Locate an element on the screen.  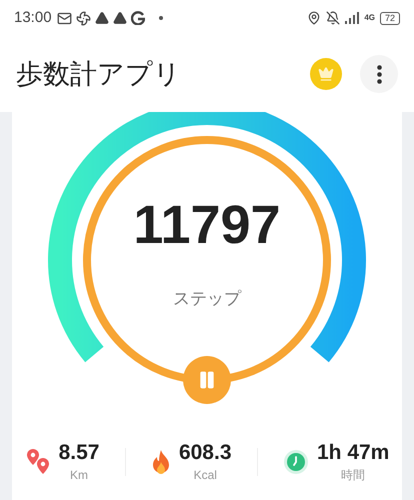
step-unit: ステップ is located at coordinates (207, 299).